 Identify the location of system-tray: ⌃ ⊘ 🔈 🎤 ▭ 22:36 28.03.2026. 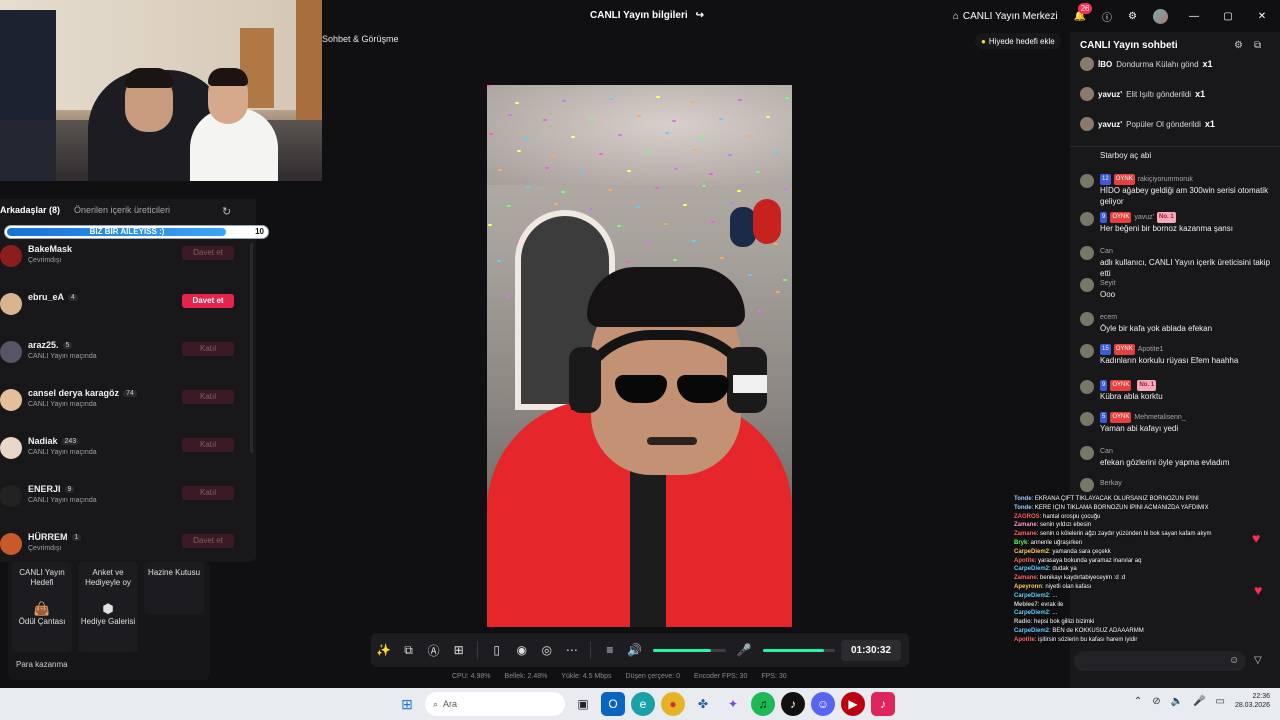
(1202, 701).